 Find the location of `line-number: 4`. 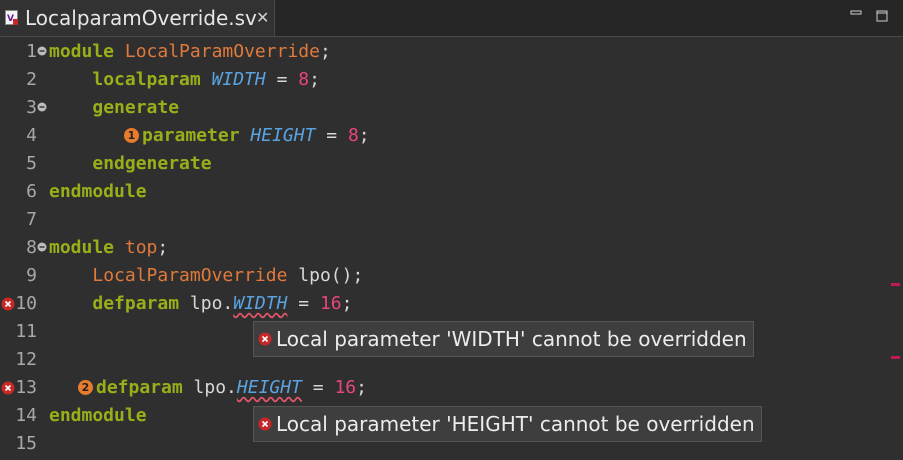

line-number: 4 is located at coordinates (31, 135).